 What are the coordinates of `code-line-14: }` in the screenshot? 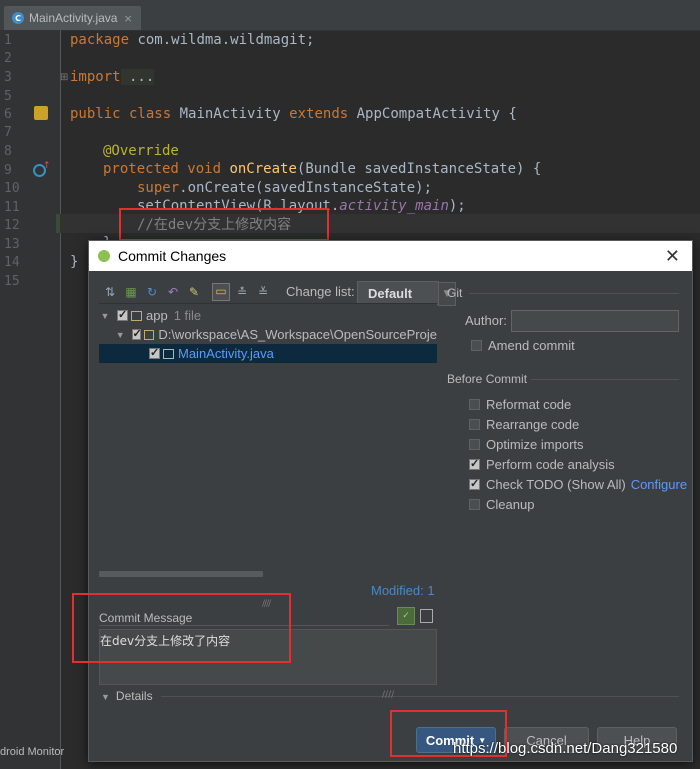 It's located at (74, 262).